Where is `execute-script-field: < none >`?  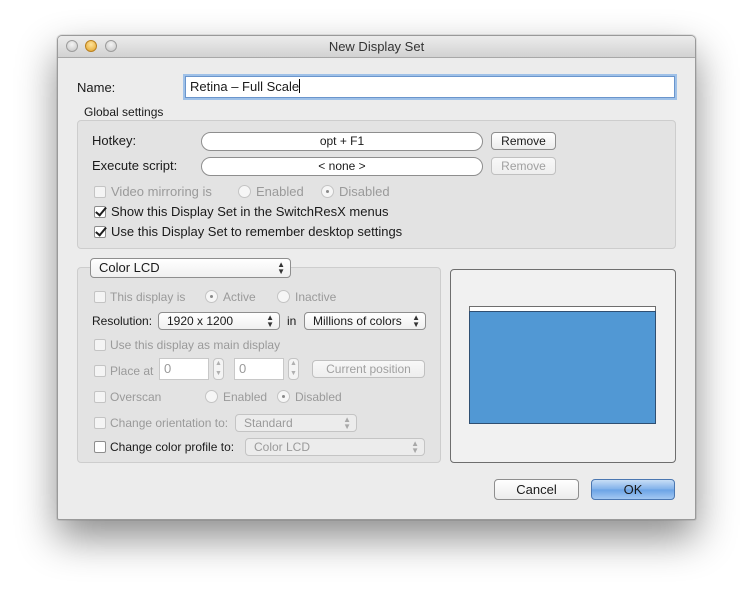
execute-script-field: < none > is located at coordinates (342, 166).